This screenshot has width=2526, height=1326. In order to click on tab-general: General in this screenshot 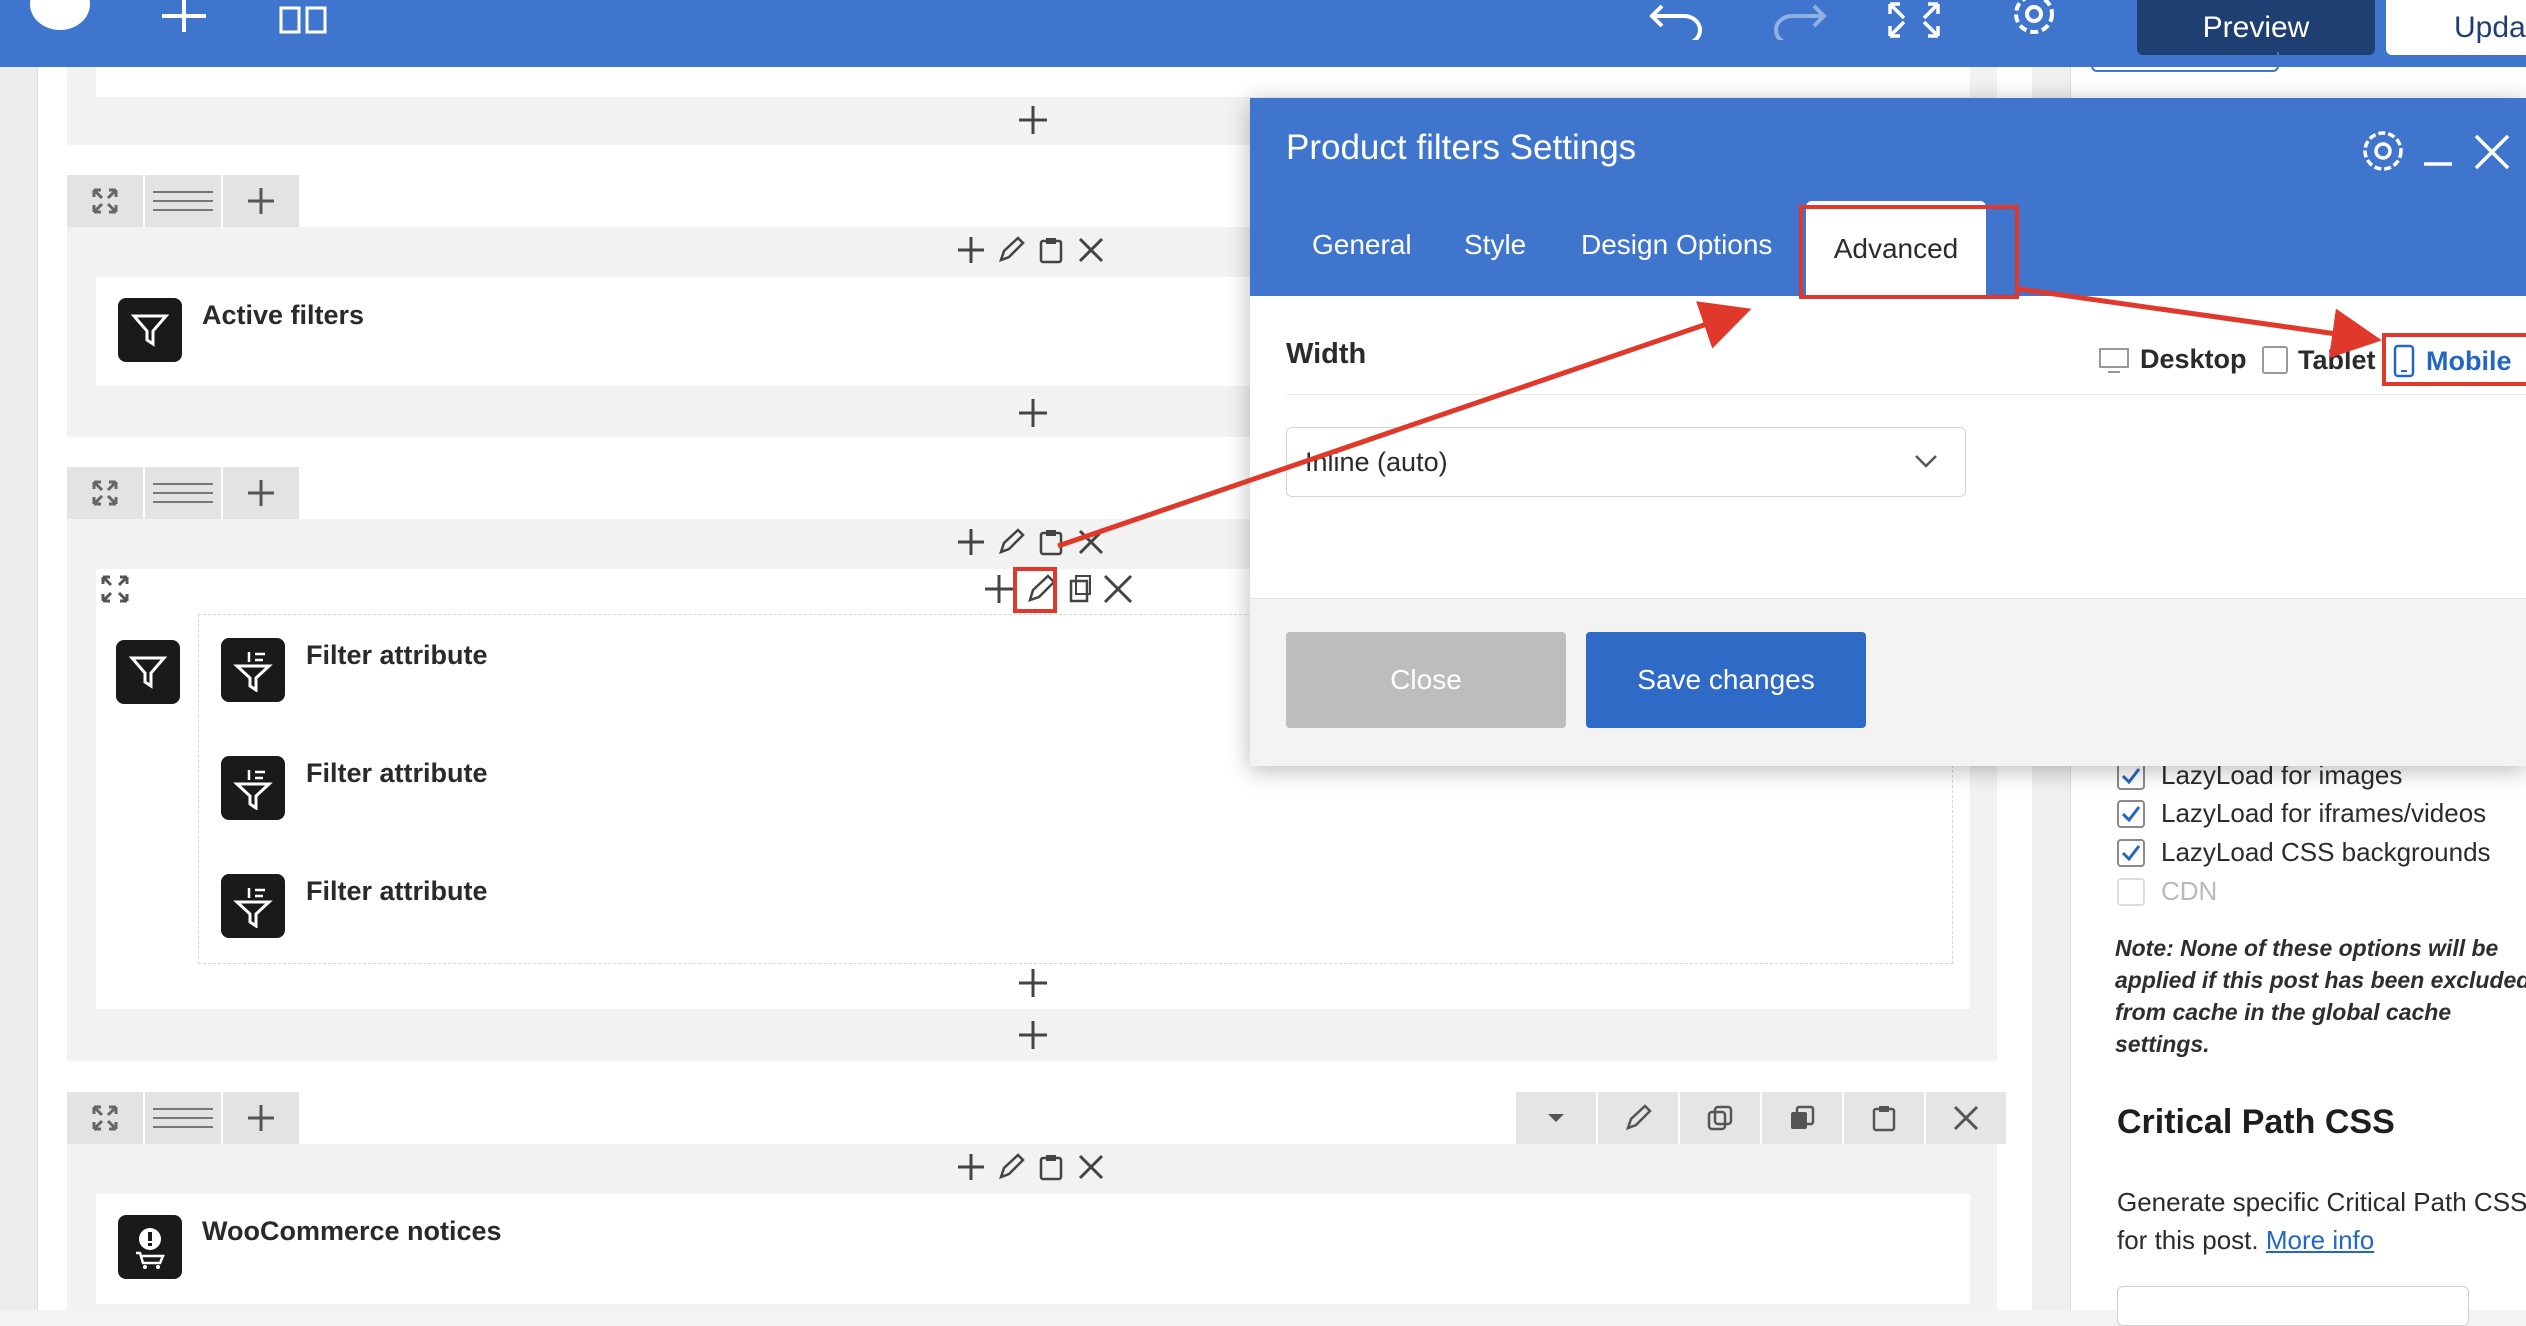, I will do `click(1362, 251)`.